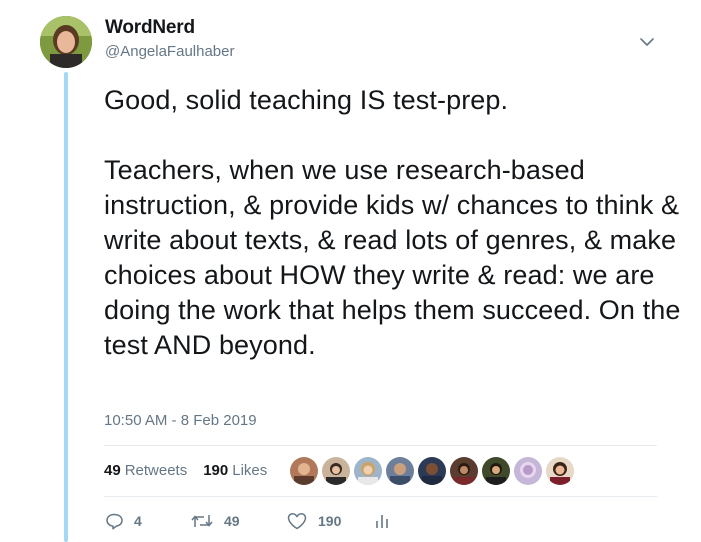  What do you see at coordinates (202, 521) in the screenshot?
I see `retweet-icon` at bounding box center [202, 521].